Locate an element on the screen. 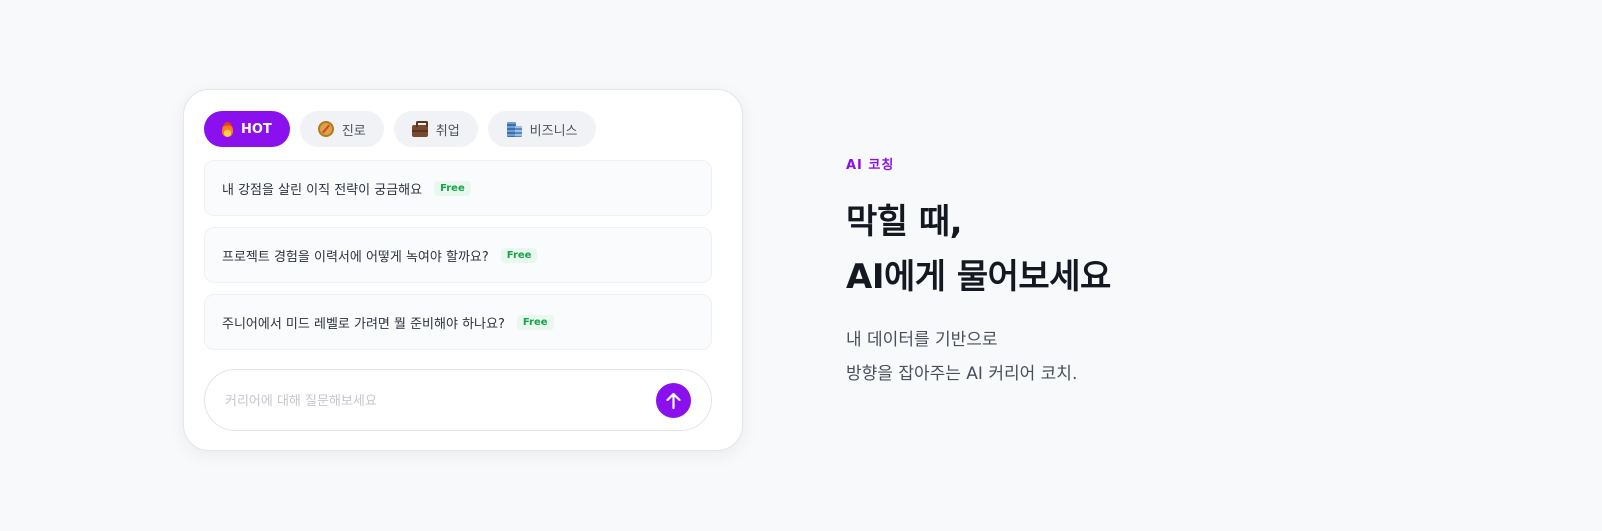  tab-business: 비즈니스 is located at coordinates (541, 129).